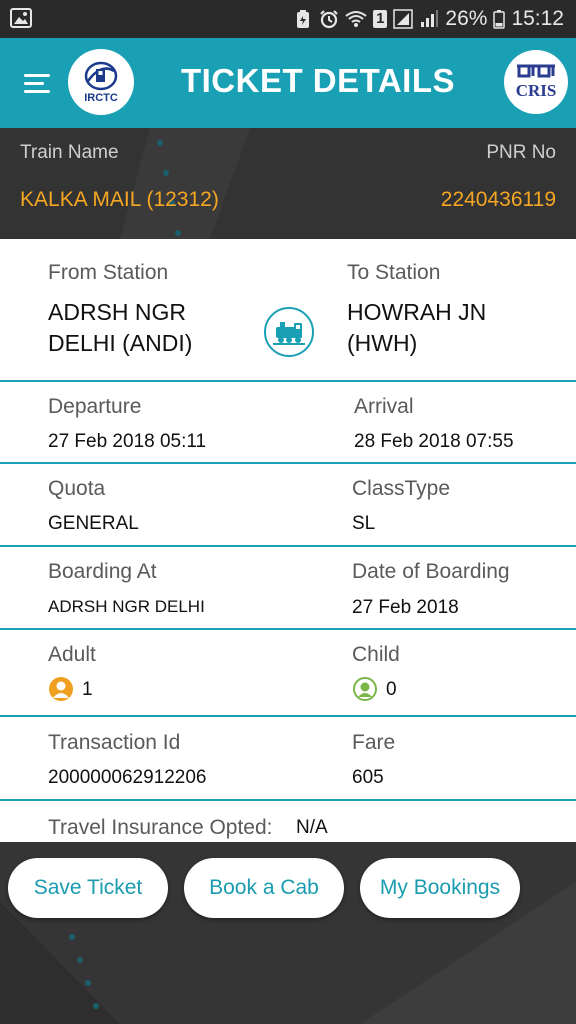 This screenshot has height=1024, width=576. I want to click on arrival-label: Arrival, so click(384, 406).